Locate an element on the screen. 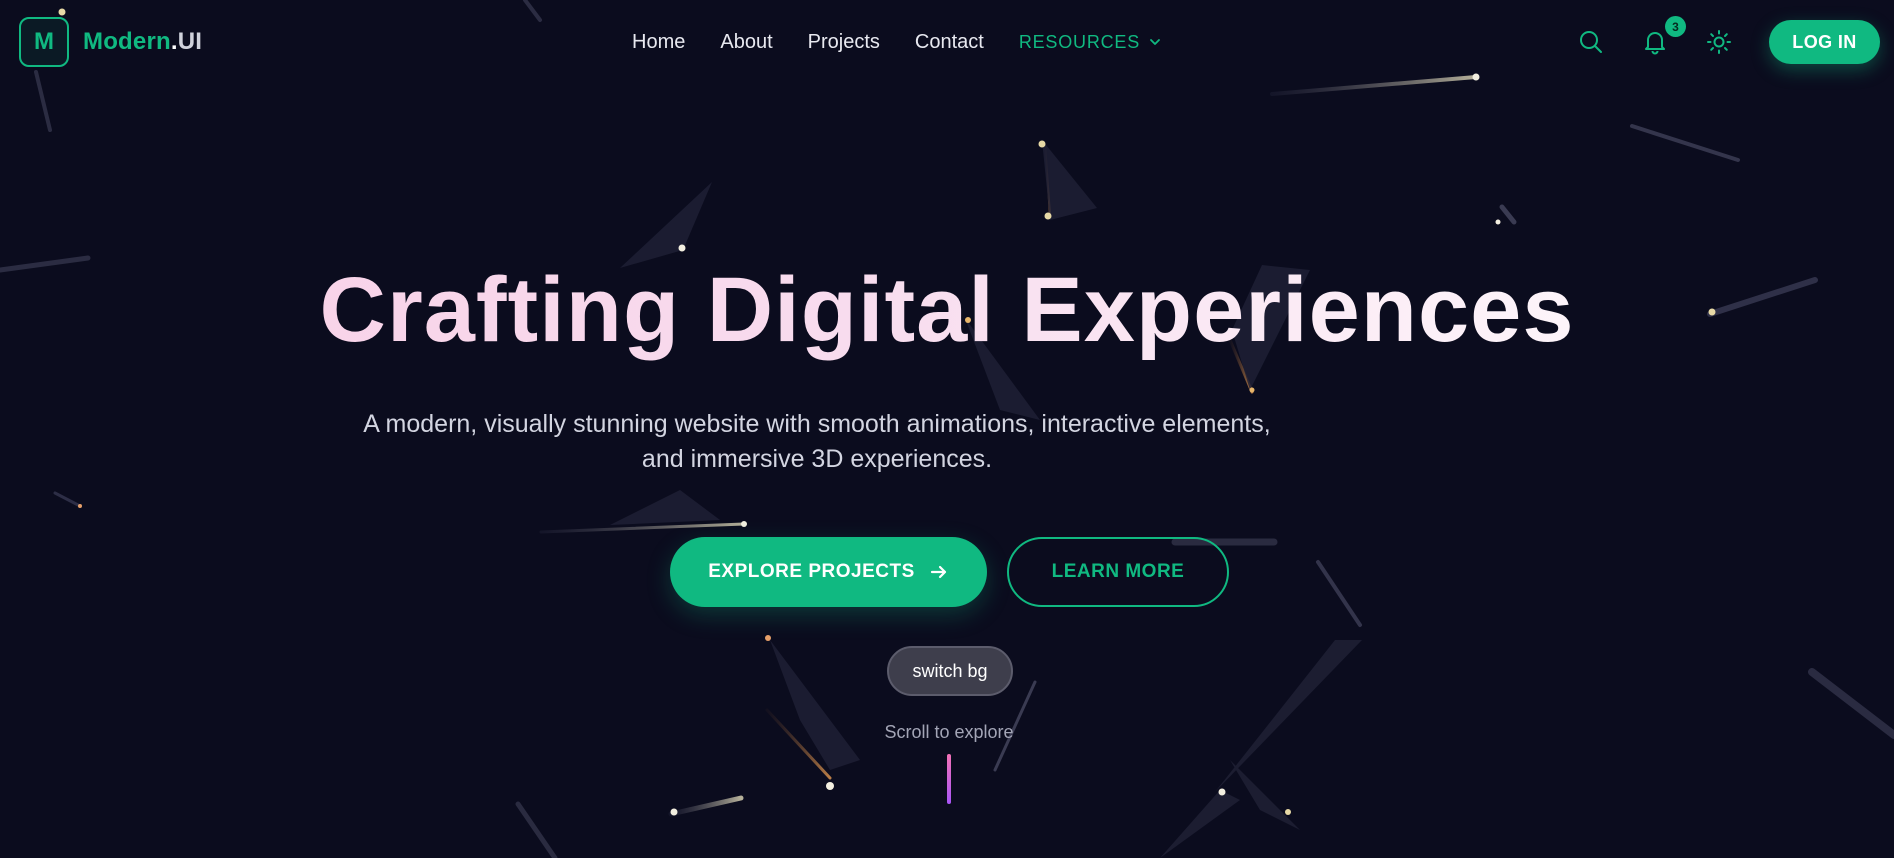 The height and width of the screenshot is (858, 1894). search-icon is located at coordinates (1591, 42).